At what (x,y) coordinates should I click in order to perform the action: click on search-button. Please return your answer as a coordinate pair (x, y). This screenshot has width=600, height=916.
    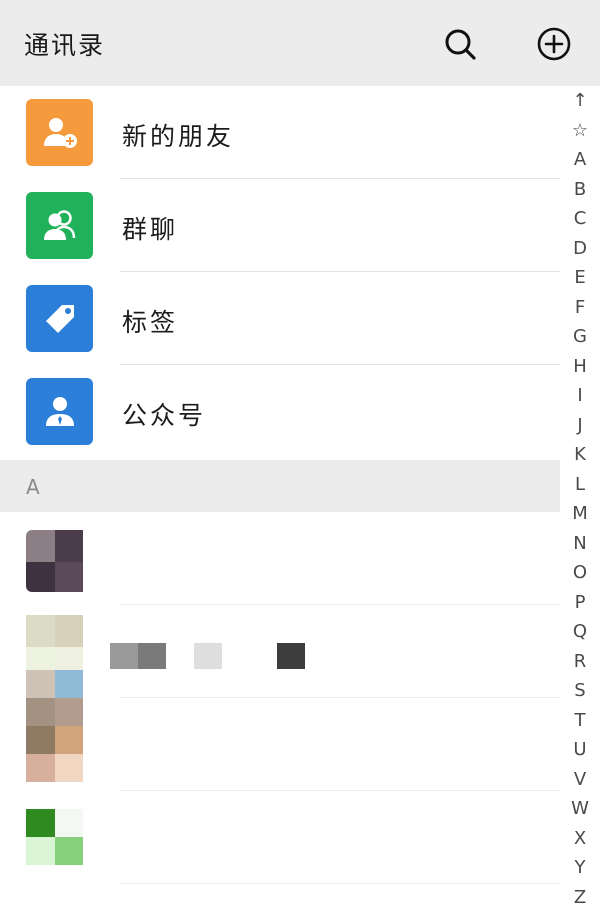
    Looking at the image, I should click on (460, 44).